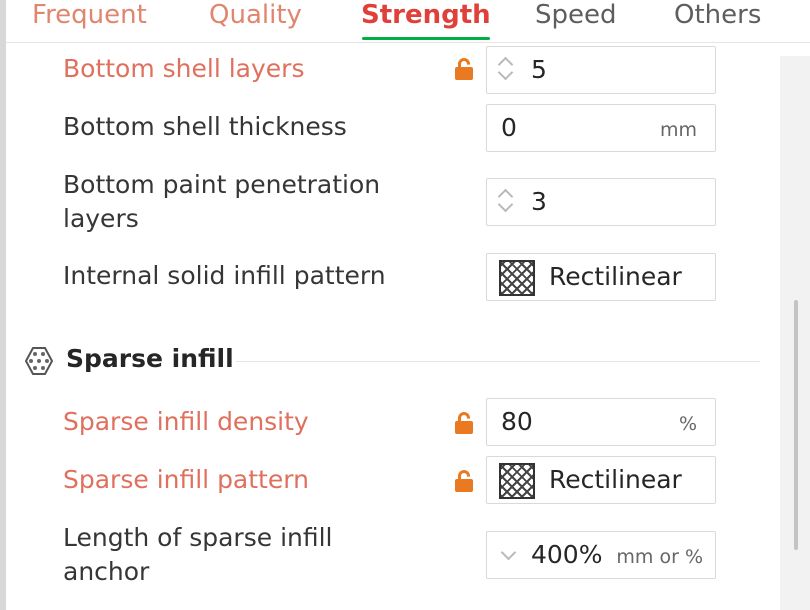 This screenshot has height=610, width=810. What do you see at coordinates (615, 276) in the screenshot?
I see `internal-solid-infill-pattern-value: Rectilinear` at bounding box center [615, 276].